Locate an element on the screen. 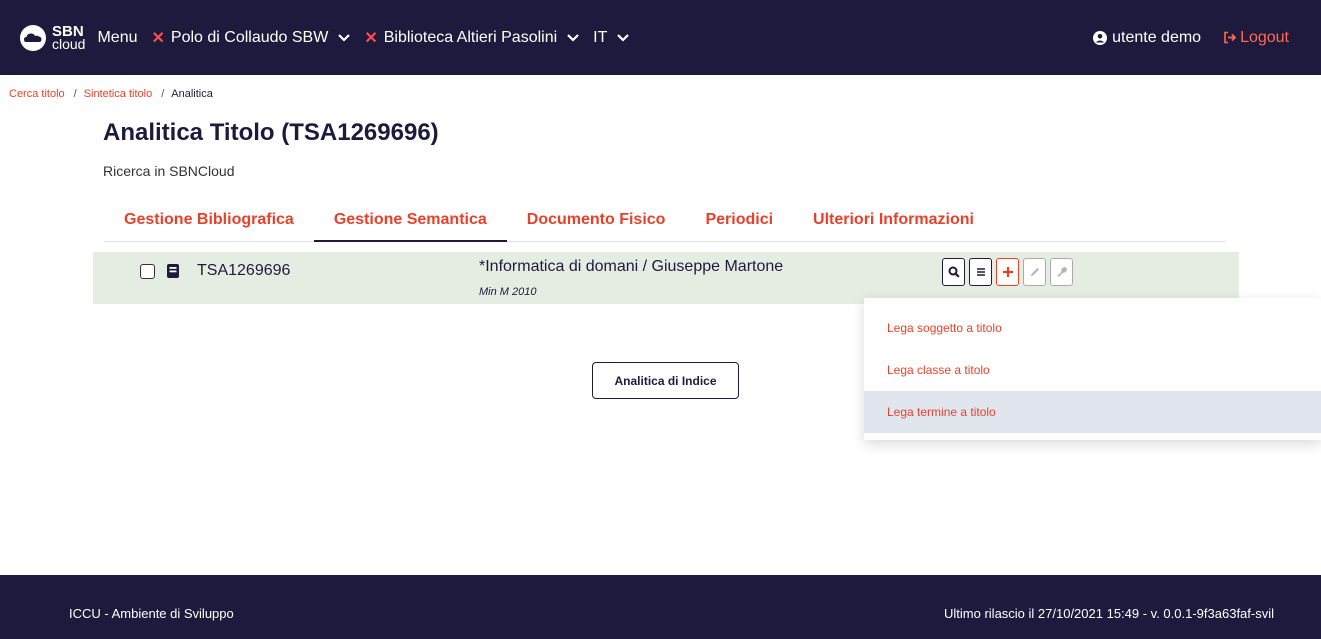 The height and width of the screenshot is (639, 1321). tab-periodici: Periodici is located at coordinates (739, 223).